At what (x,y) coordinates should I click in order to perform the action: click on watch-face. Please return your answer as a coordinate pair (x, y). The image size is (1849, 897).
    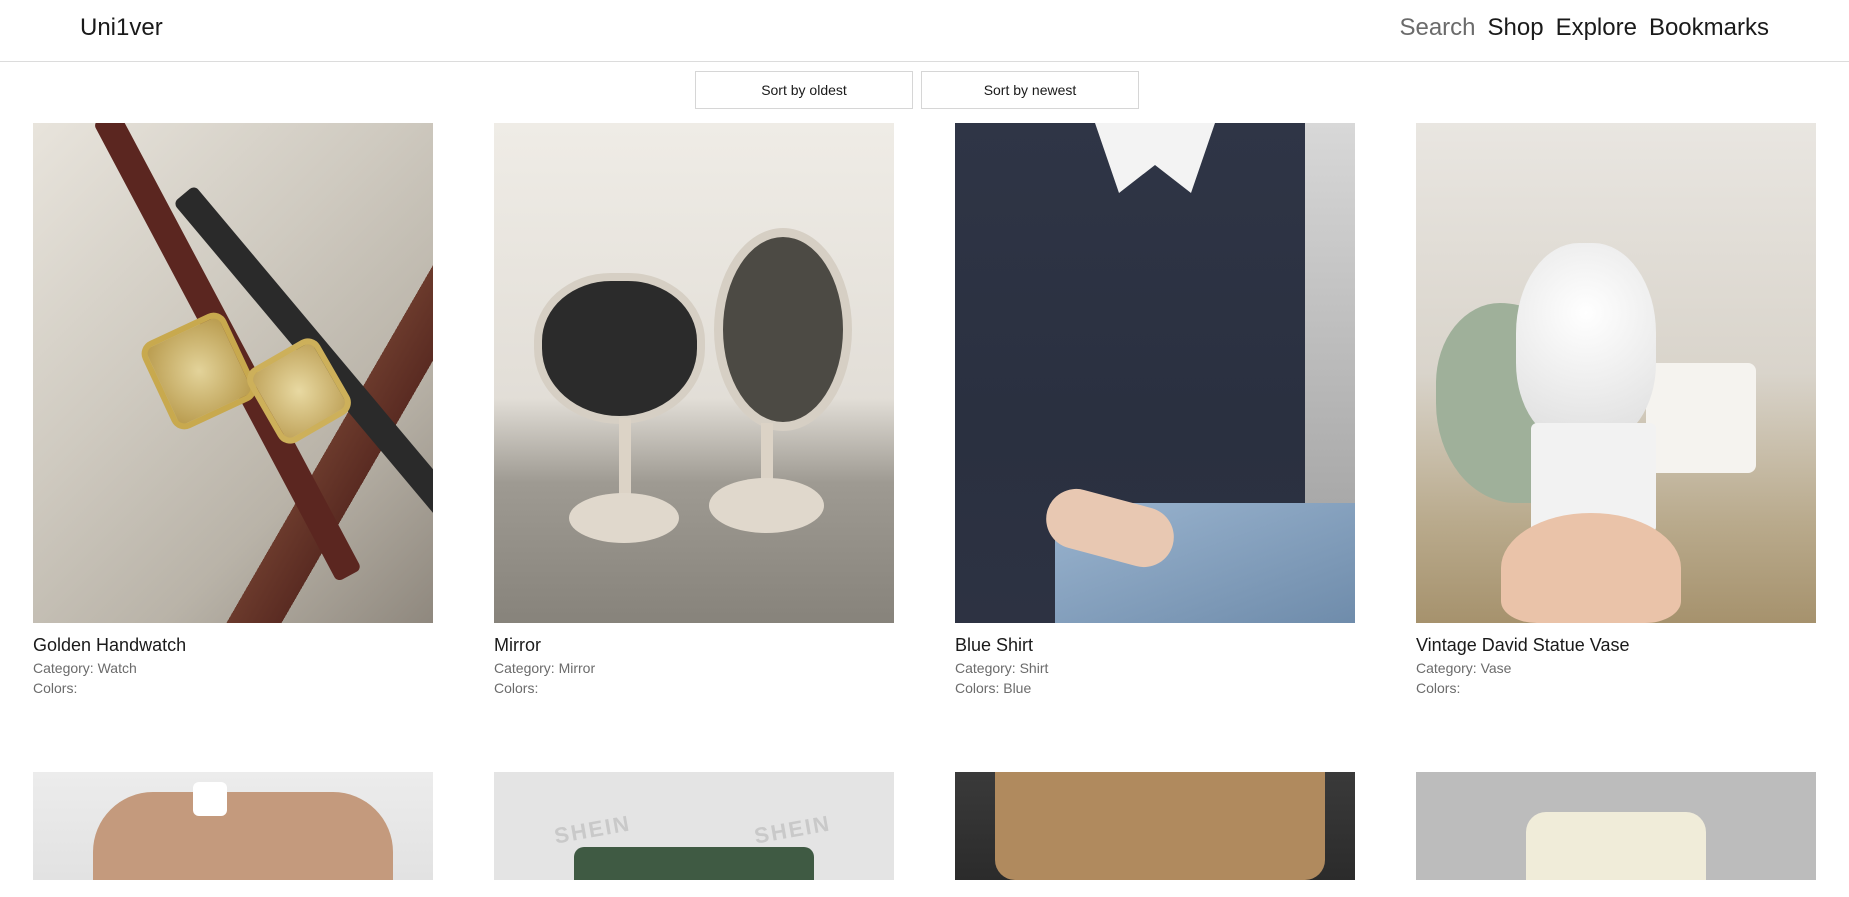
    Looking at the image, I should click on (199, 371).